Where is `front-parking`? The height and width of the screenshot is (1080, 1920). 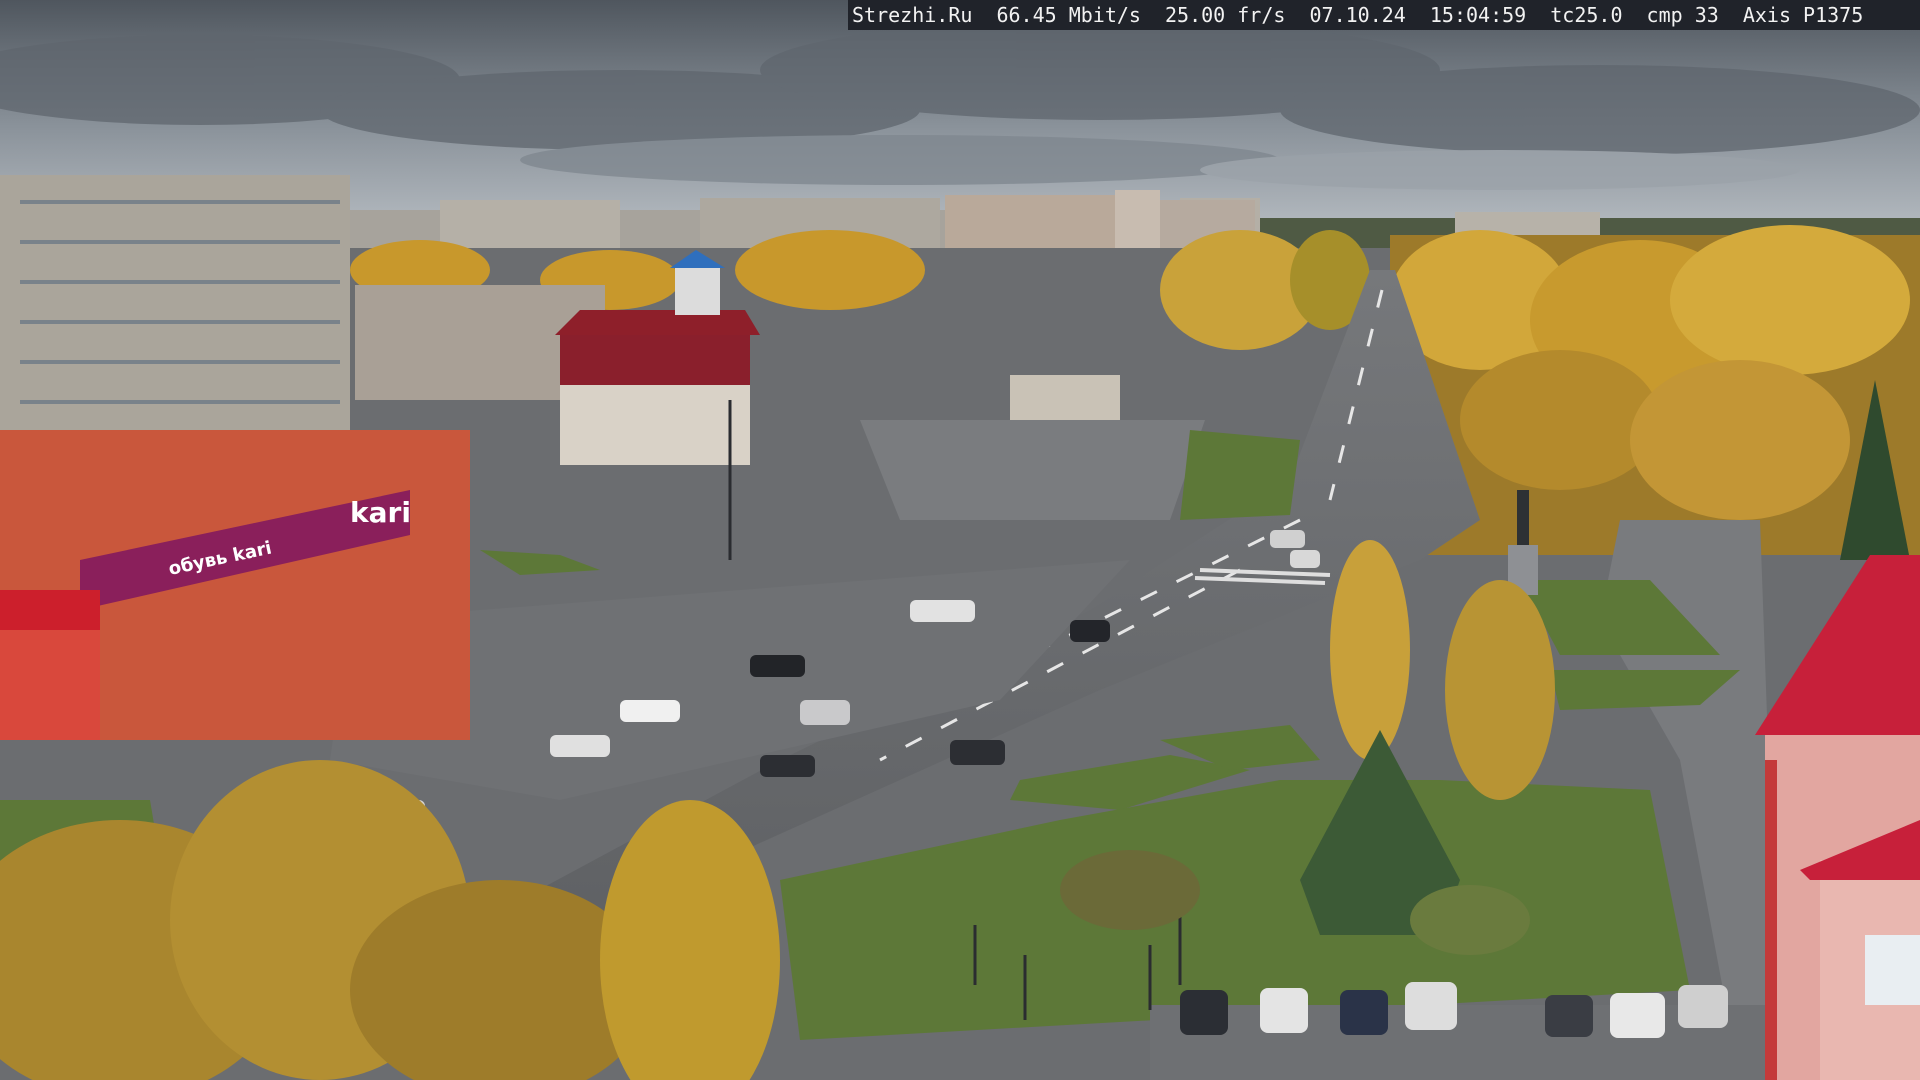 front-parking is located at coordinates (1460, 1042).